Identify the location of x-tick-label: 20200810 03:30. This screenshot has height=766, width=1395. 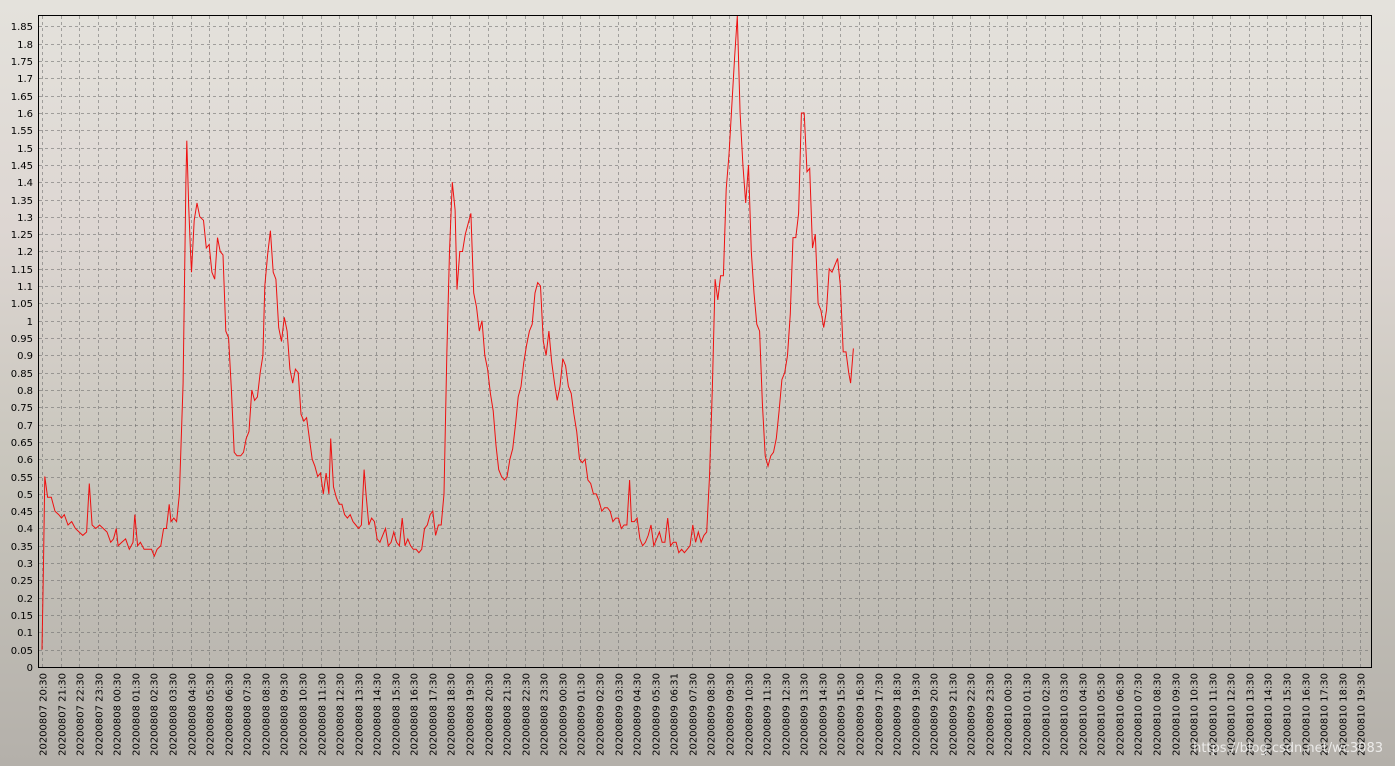
(1065, 714).